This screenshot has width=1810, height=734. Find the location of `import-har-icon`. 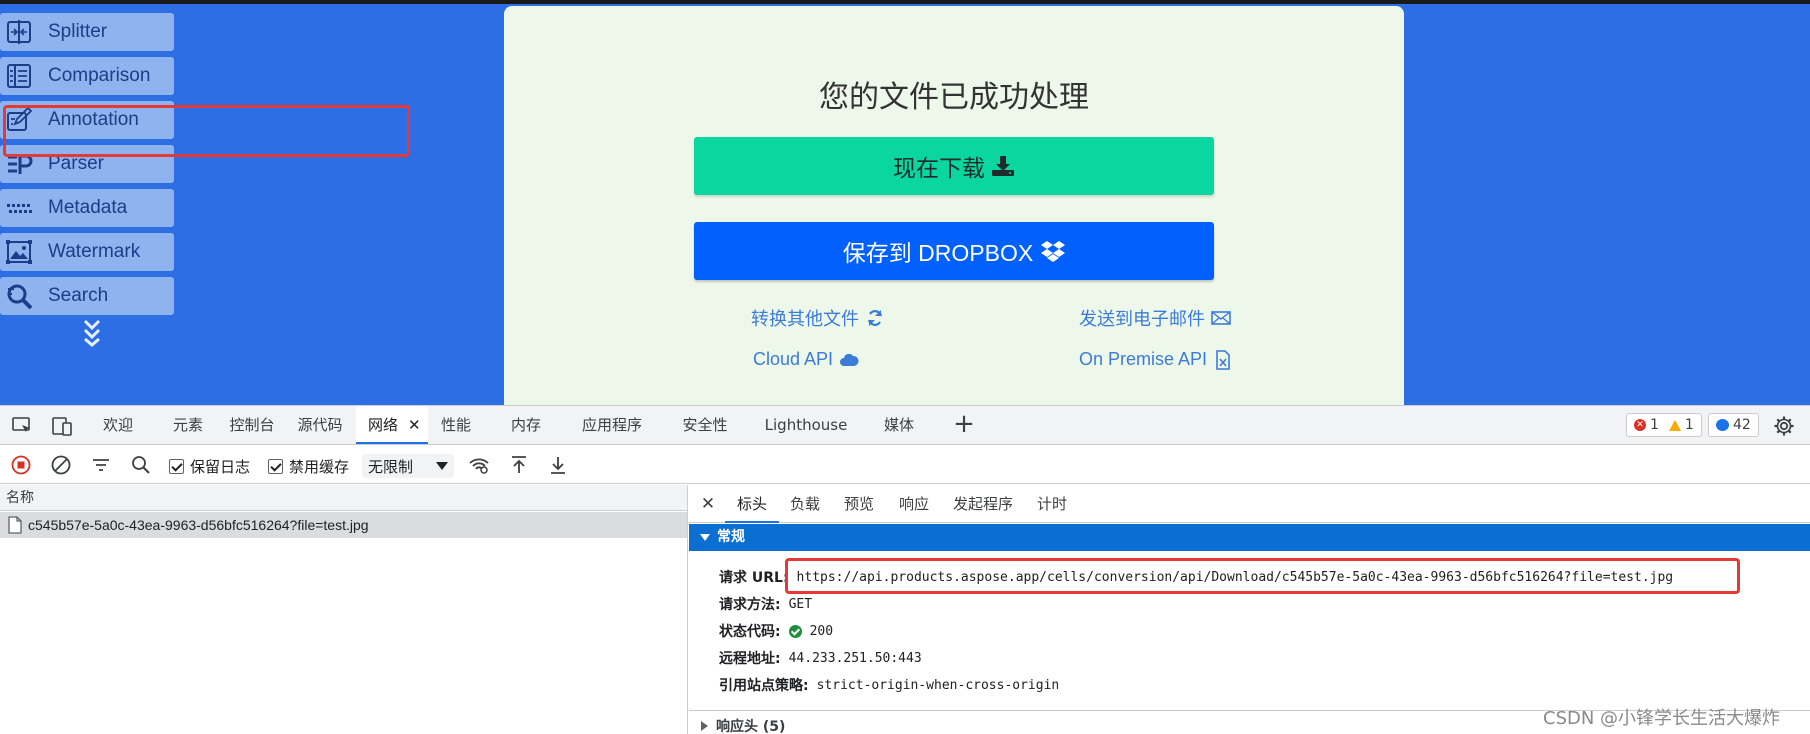

import-har-icon is located at coordinates (519, 465).